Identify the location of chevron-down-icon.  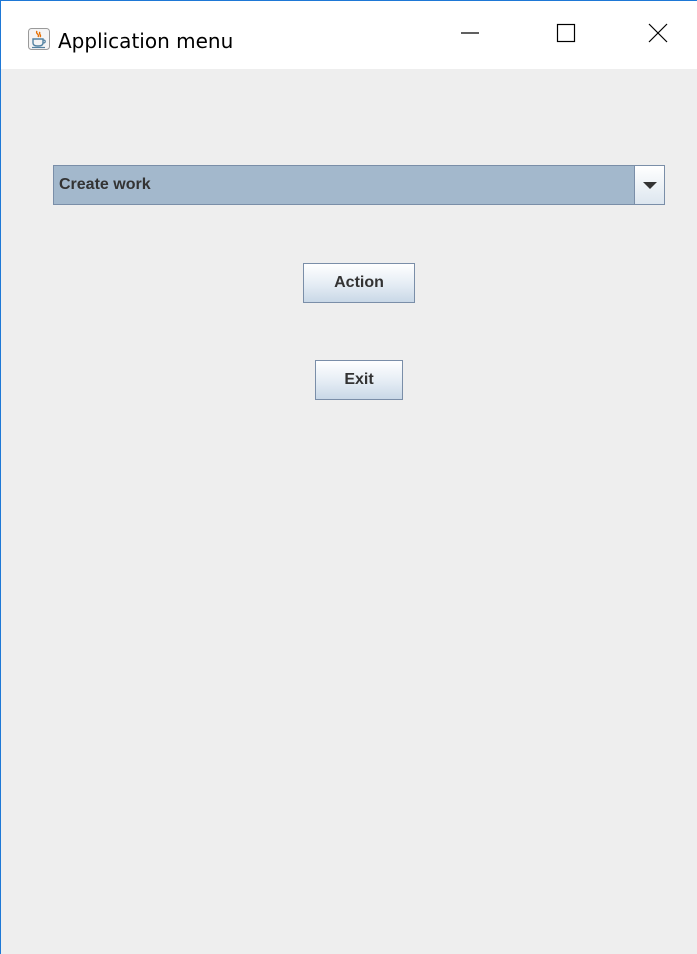
(649, 185).